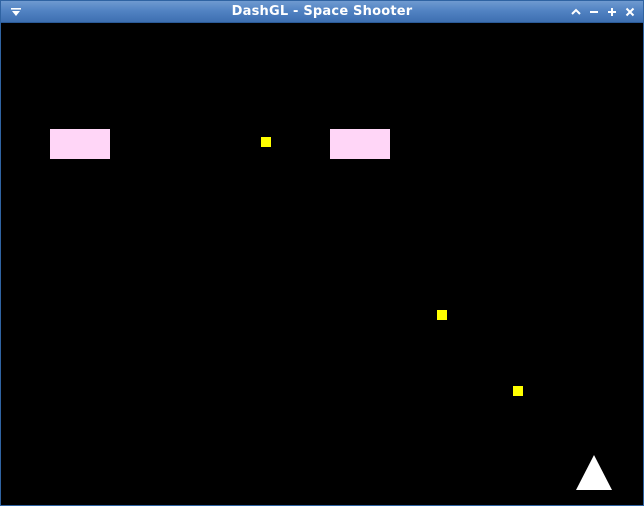  I want to click on player-ship-icon, so click(594, 472).